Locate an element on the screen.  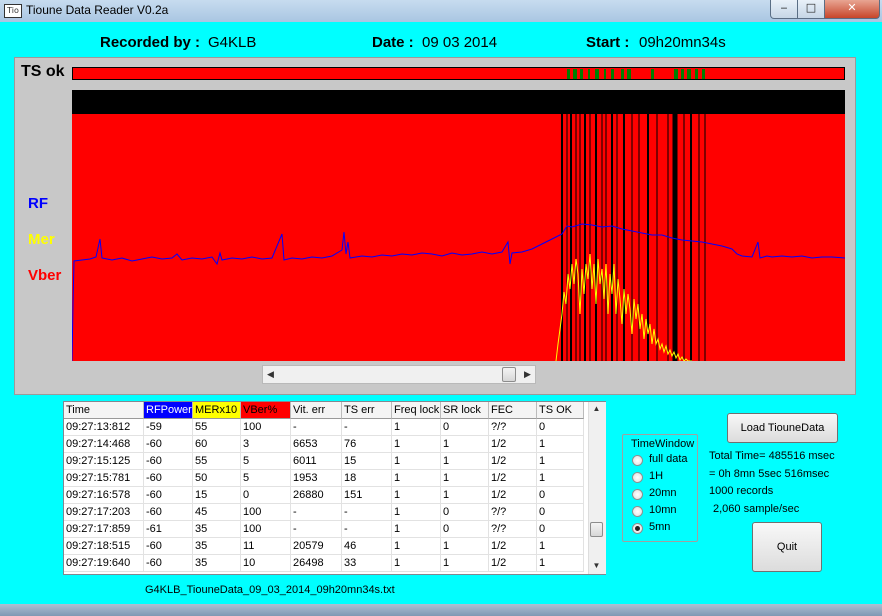
radio-label: 5mn is located at coordinates (659, 527).